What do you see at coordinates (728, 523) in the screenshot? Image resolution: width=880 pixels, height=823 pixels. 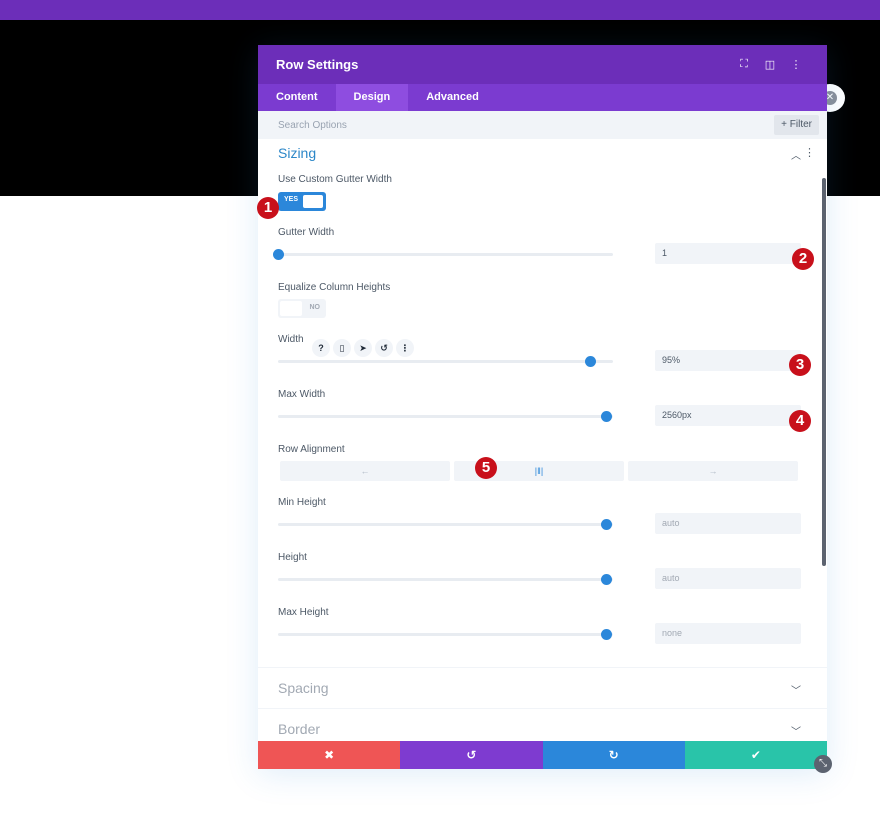 I see `min-height-input: auto` at bounding box center [728, 523].